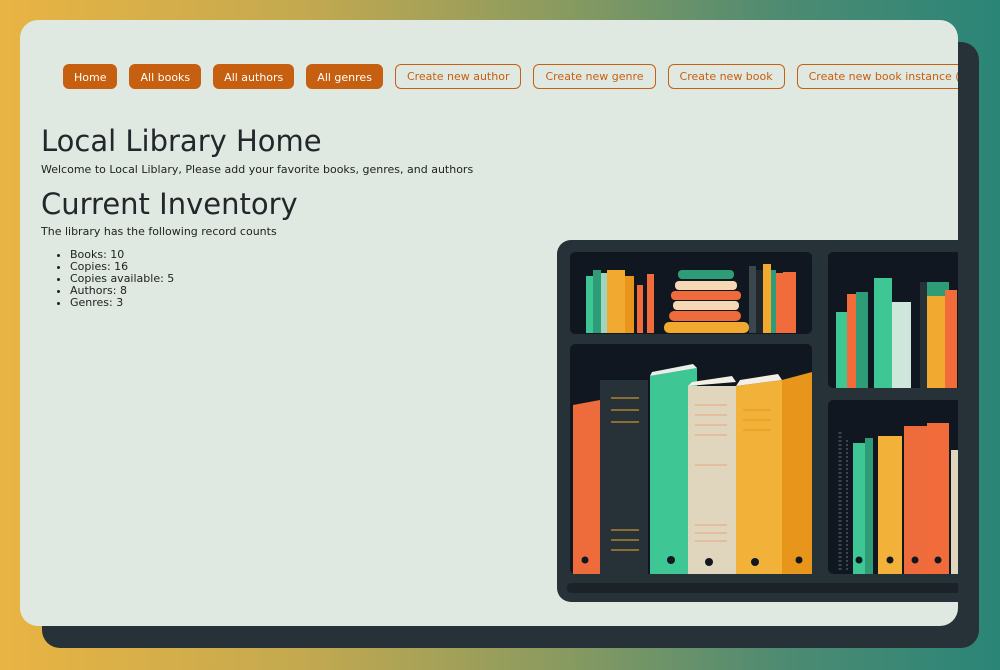 This screenshot has height=670, width=1000. I want to click on count-genres: Genres: 3, so click(271, 303).